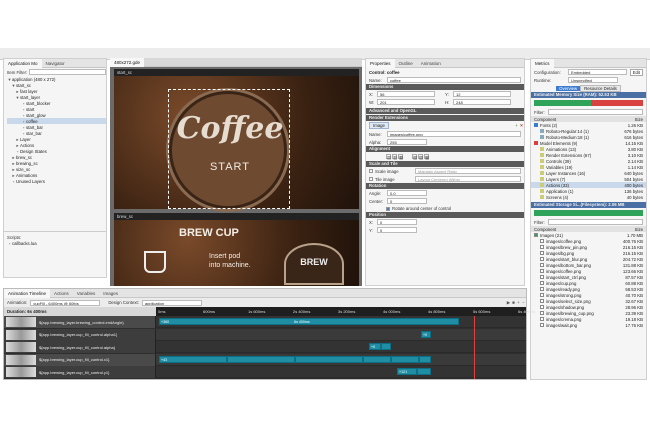 The width and height of the screenshot is (650, 431). Describe the element at coordinates (61, 293) in the screenshot. I see `tab-actions: Actions` at that location.